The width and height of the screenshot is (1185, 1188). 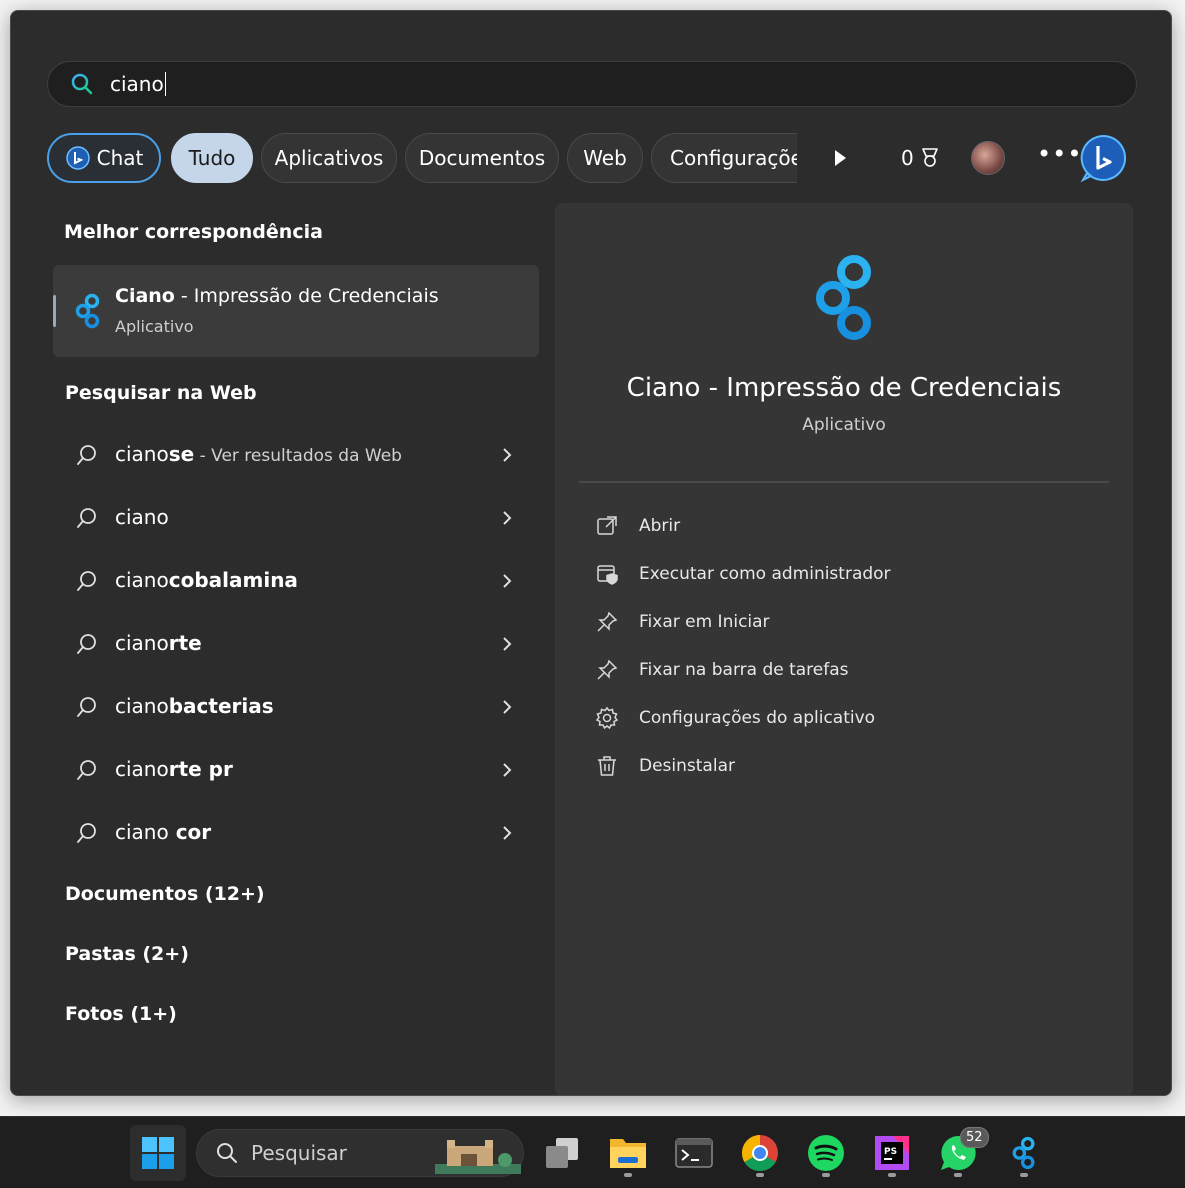 I want to click on details-app-type: Aplicativo, so click(x=844, y=425).